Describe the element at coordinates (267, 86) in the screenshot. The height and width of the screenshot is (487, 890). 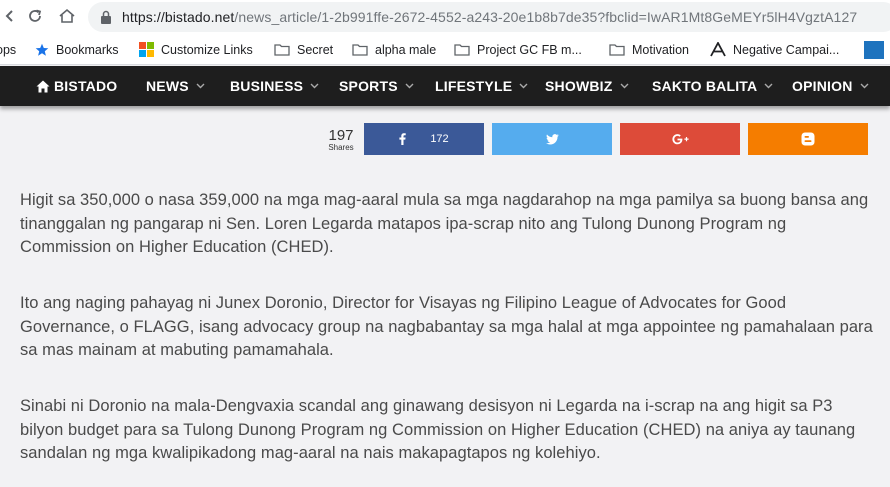
I see `nav-item-label: BUSINESS` at that location.